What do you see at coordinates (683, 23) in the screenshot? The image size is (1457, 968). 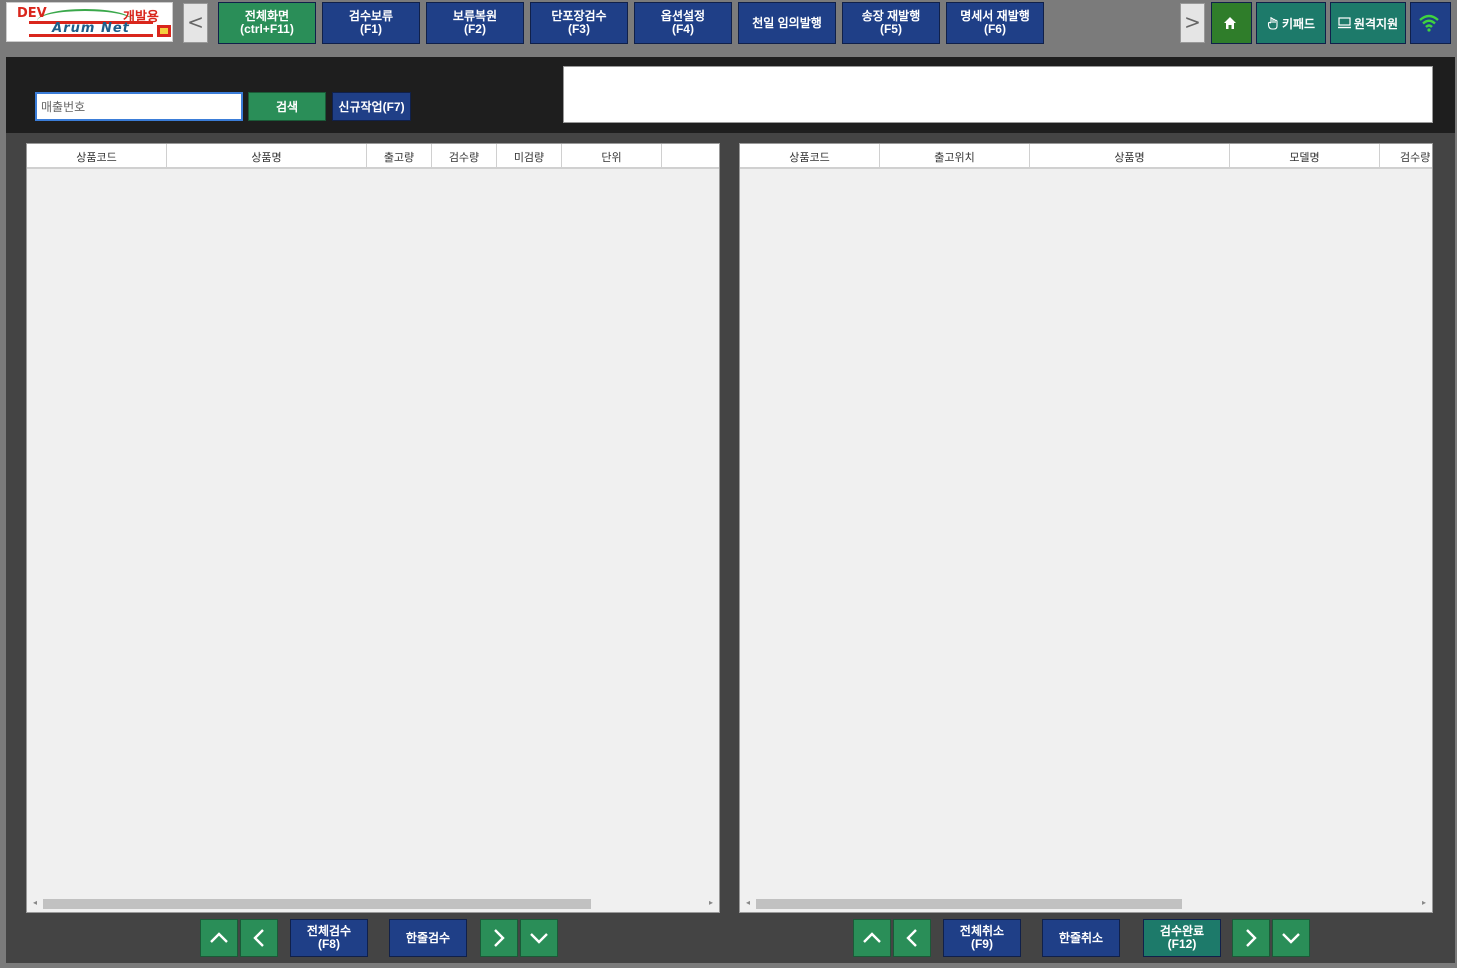 I see `option-settings-button: 옵션설정 (F4)` at bounding box center [683, 23].